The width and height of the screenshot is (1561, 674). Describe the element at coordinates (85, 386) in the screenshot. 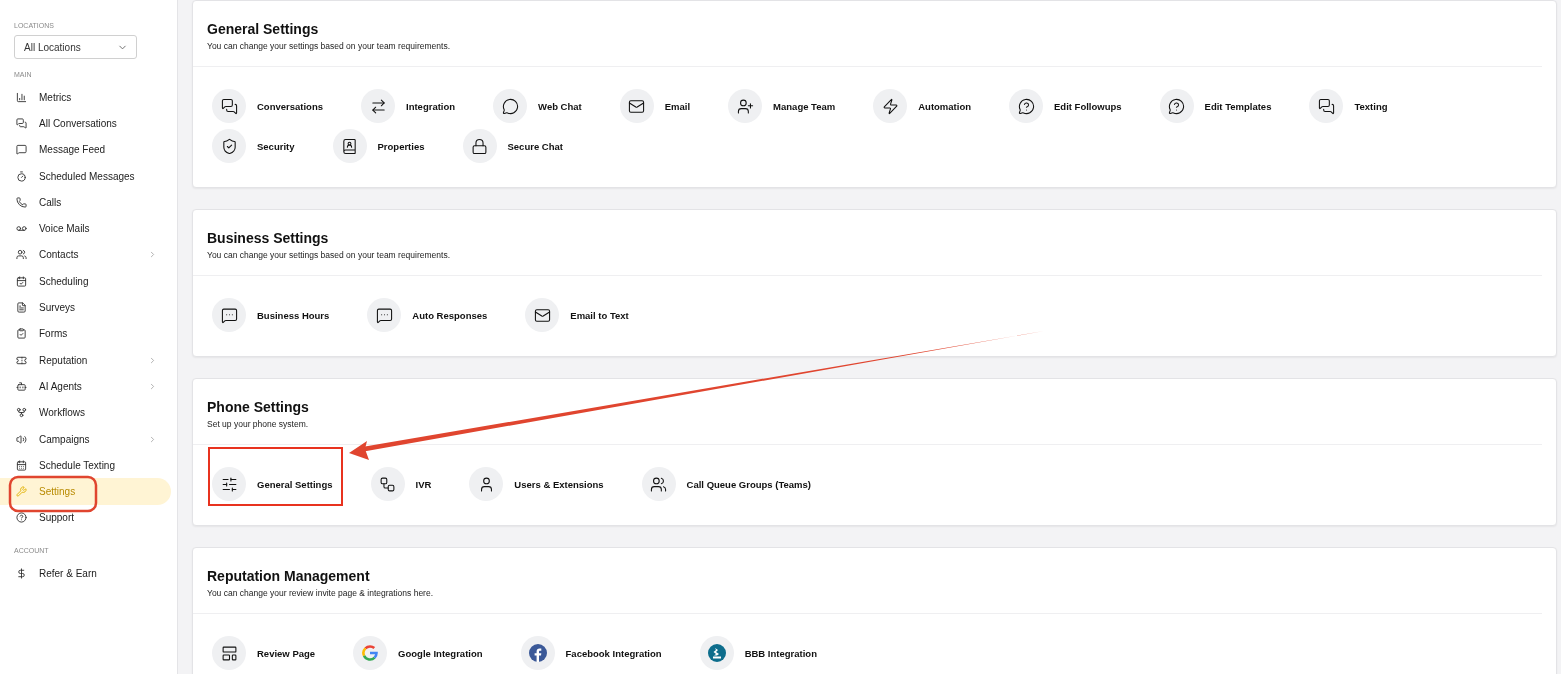

I see `nav-item: AI Agents` at that location.